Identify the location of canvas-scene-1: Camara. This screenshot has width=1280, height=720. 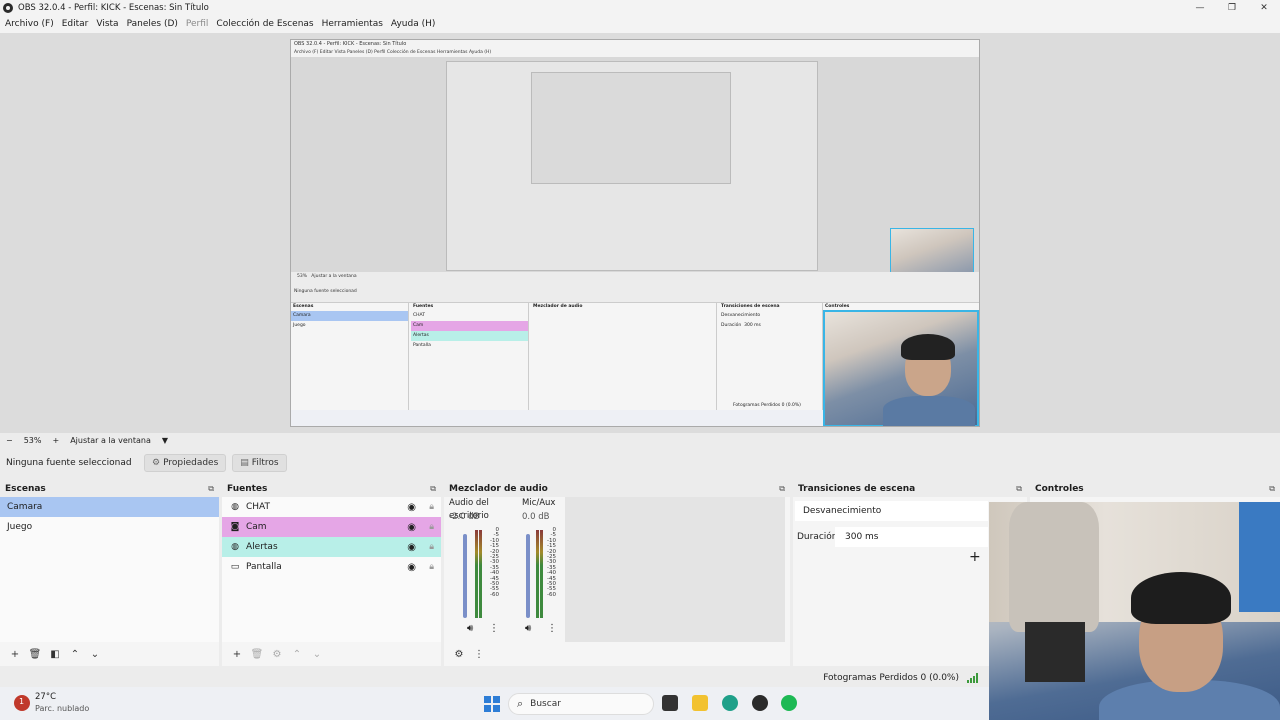
(349, 316).